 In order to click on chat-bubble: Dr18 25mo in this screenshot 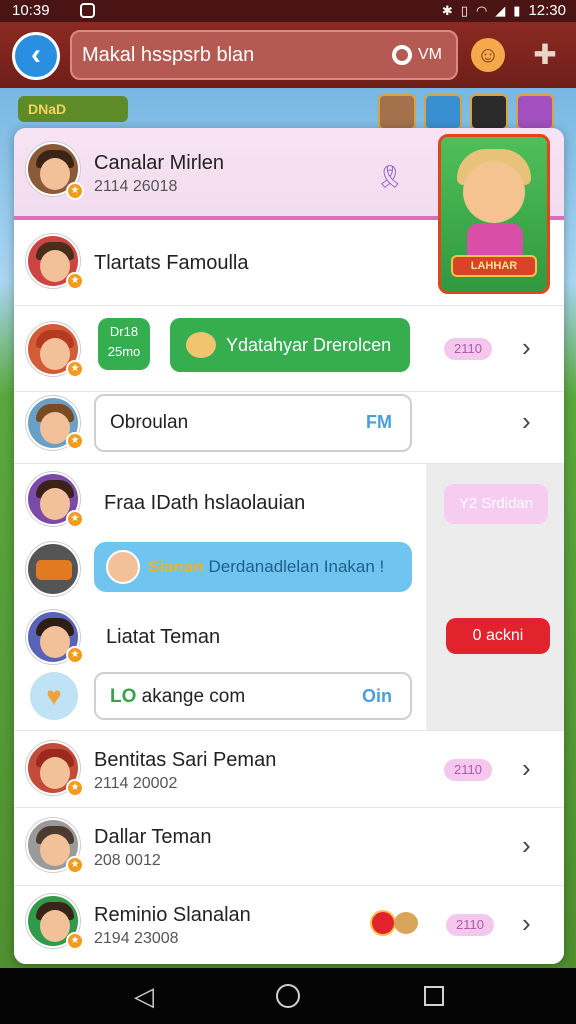, I will do `click(124, 344)`.